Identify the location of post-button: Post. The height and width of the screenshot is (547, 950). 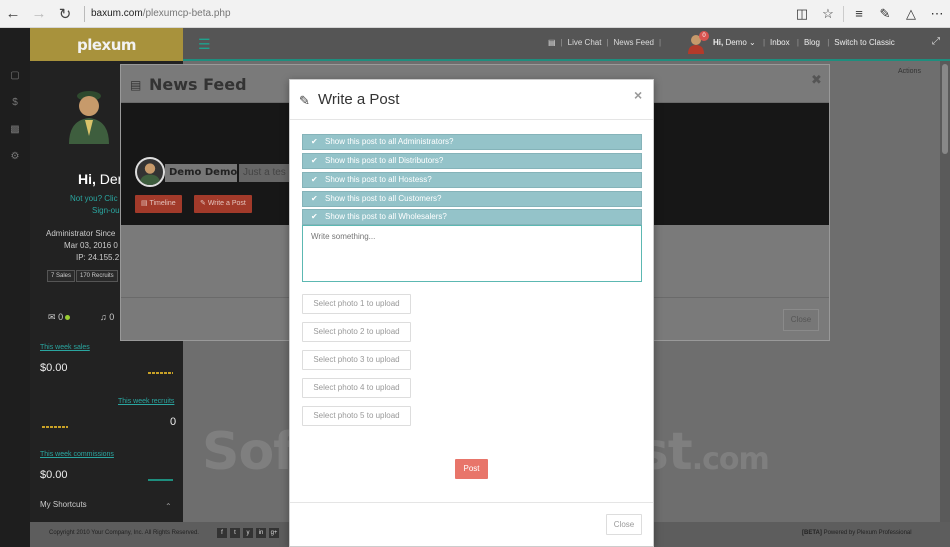
(471, 469).